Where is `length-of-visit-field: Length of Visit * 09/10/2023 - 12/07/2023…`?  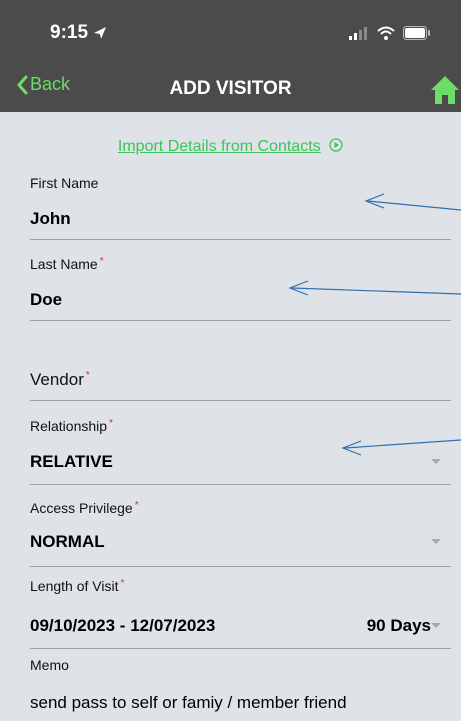
length-of-visit-field: Length of Visit * 09/10/2023 - 12/07/2023… is located at coordinates (240, 612).